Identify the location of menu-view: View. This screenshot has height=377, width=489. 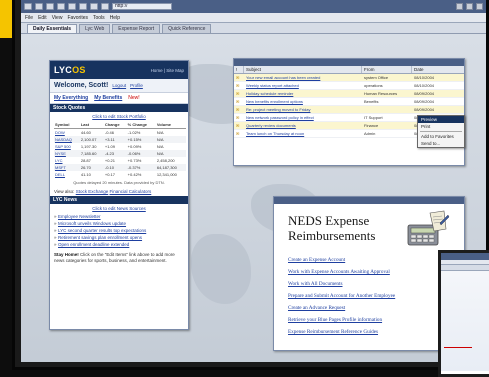
(57, 18).